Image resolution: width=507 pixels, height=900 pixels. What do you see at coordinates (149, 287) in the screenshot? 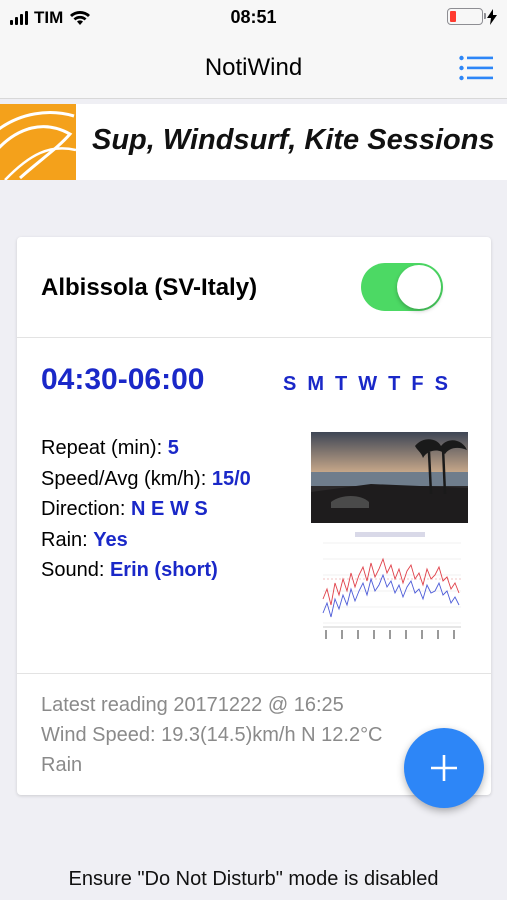
I see `location-label: Albissola (SV-Italy)` at bounding box center [149, 287].